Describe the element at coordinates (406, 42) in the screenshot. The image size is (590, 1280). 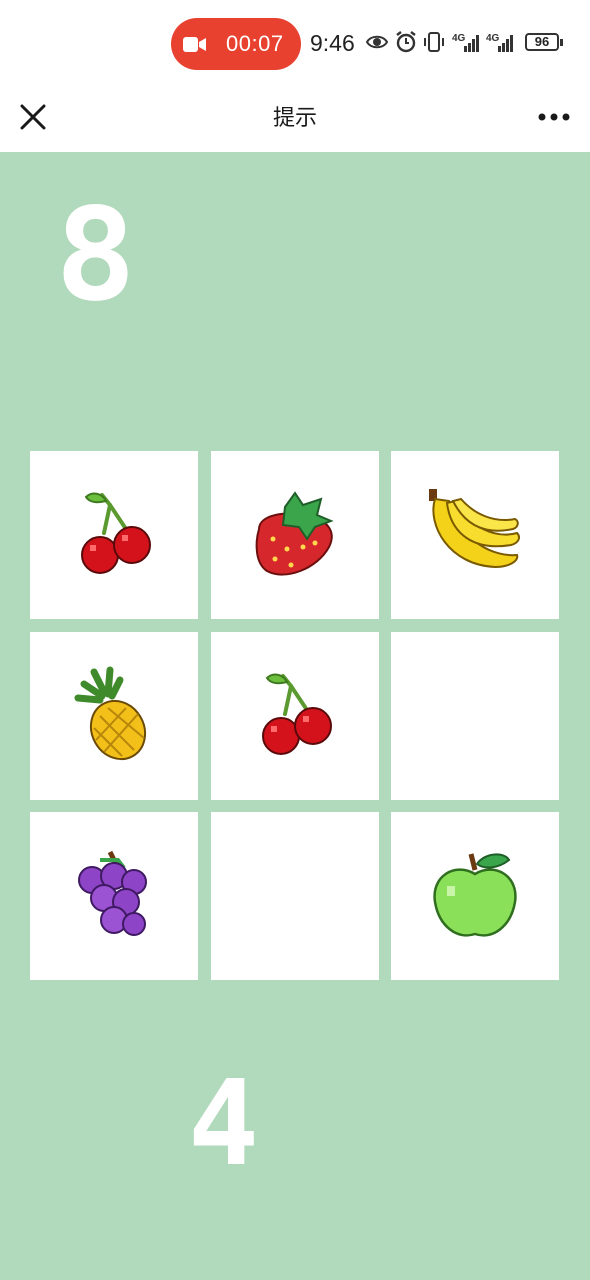
I see `alarm-icon` at that location.